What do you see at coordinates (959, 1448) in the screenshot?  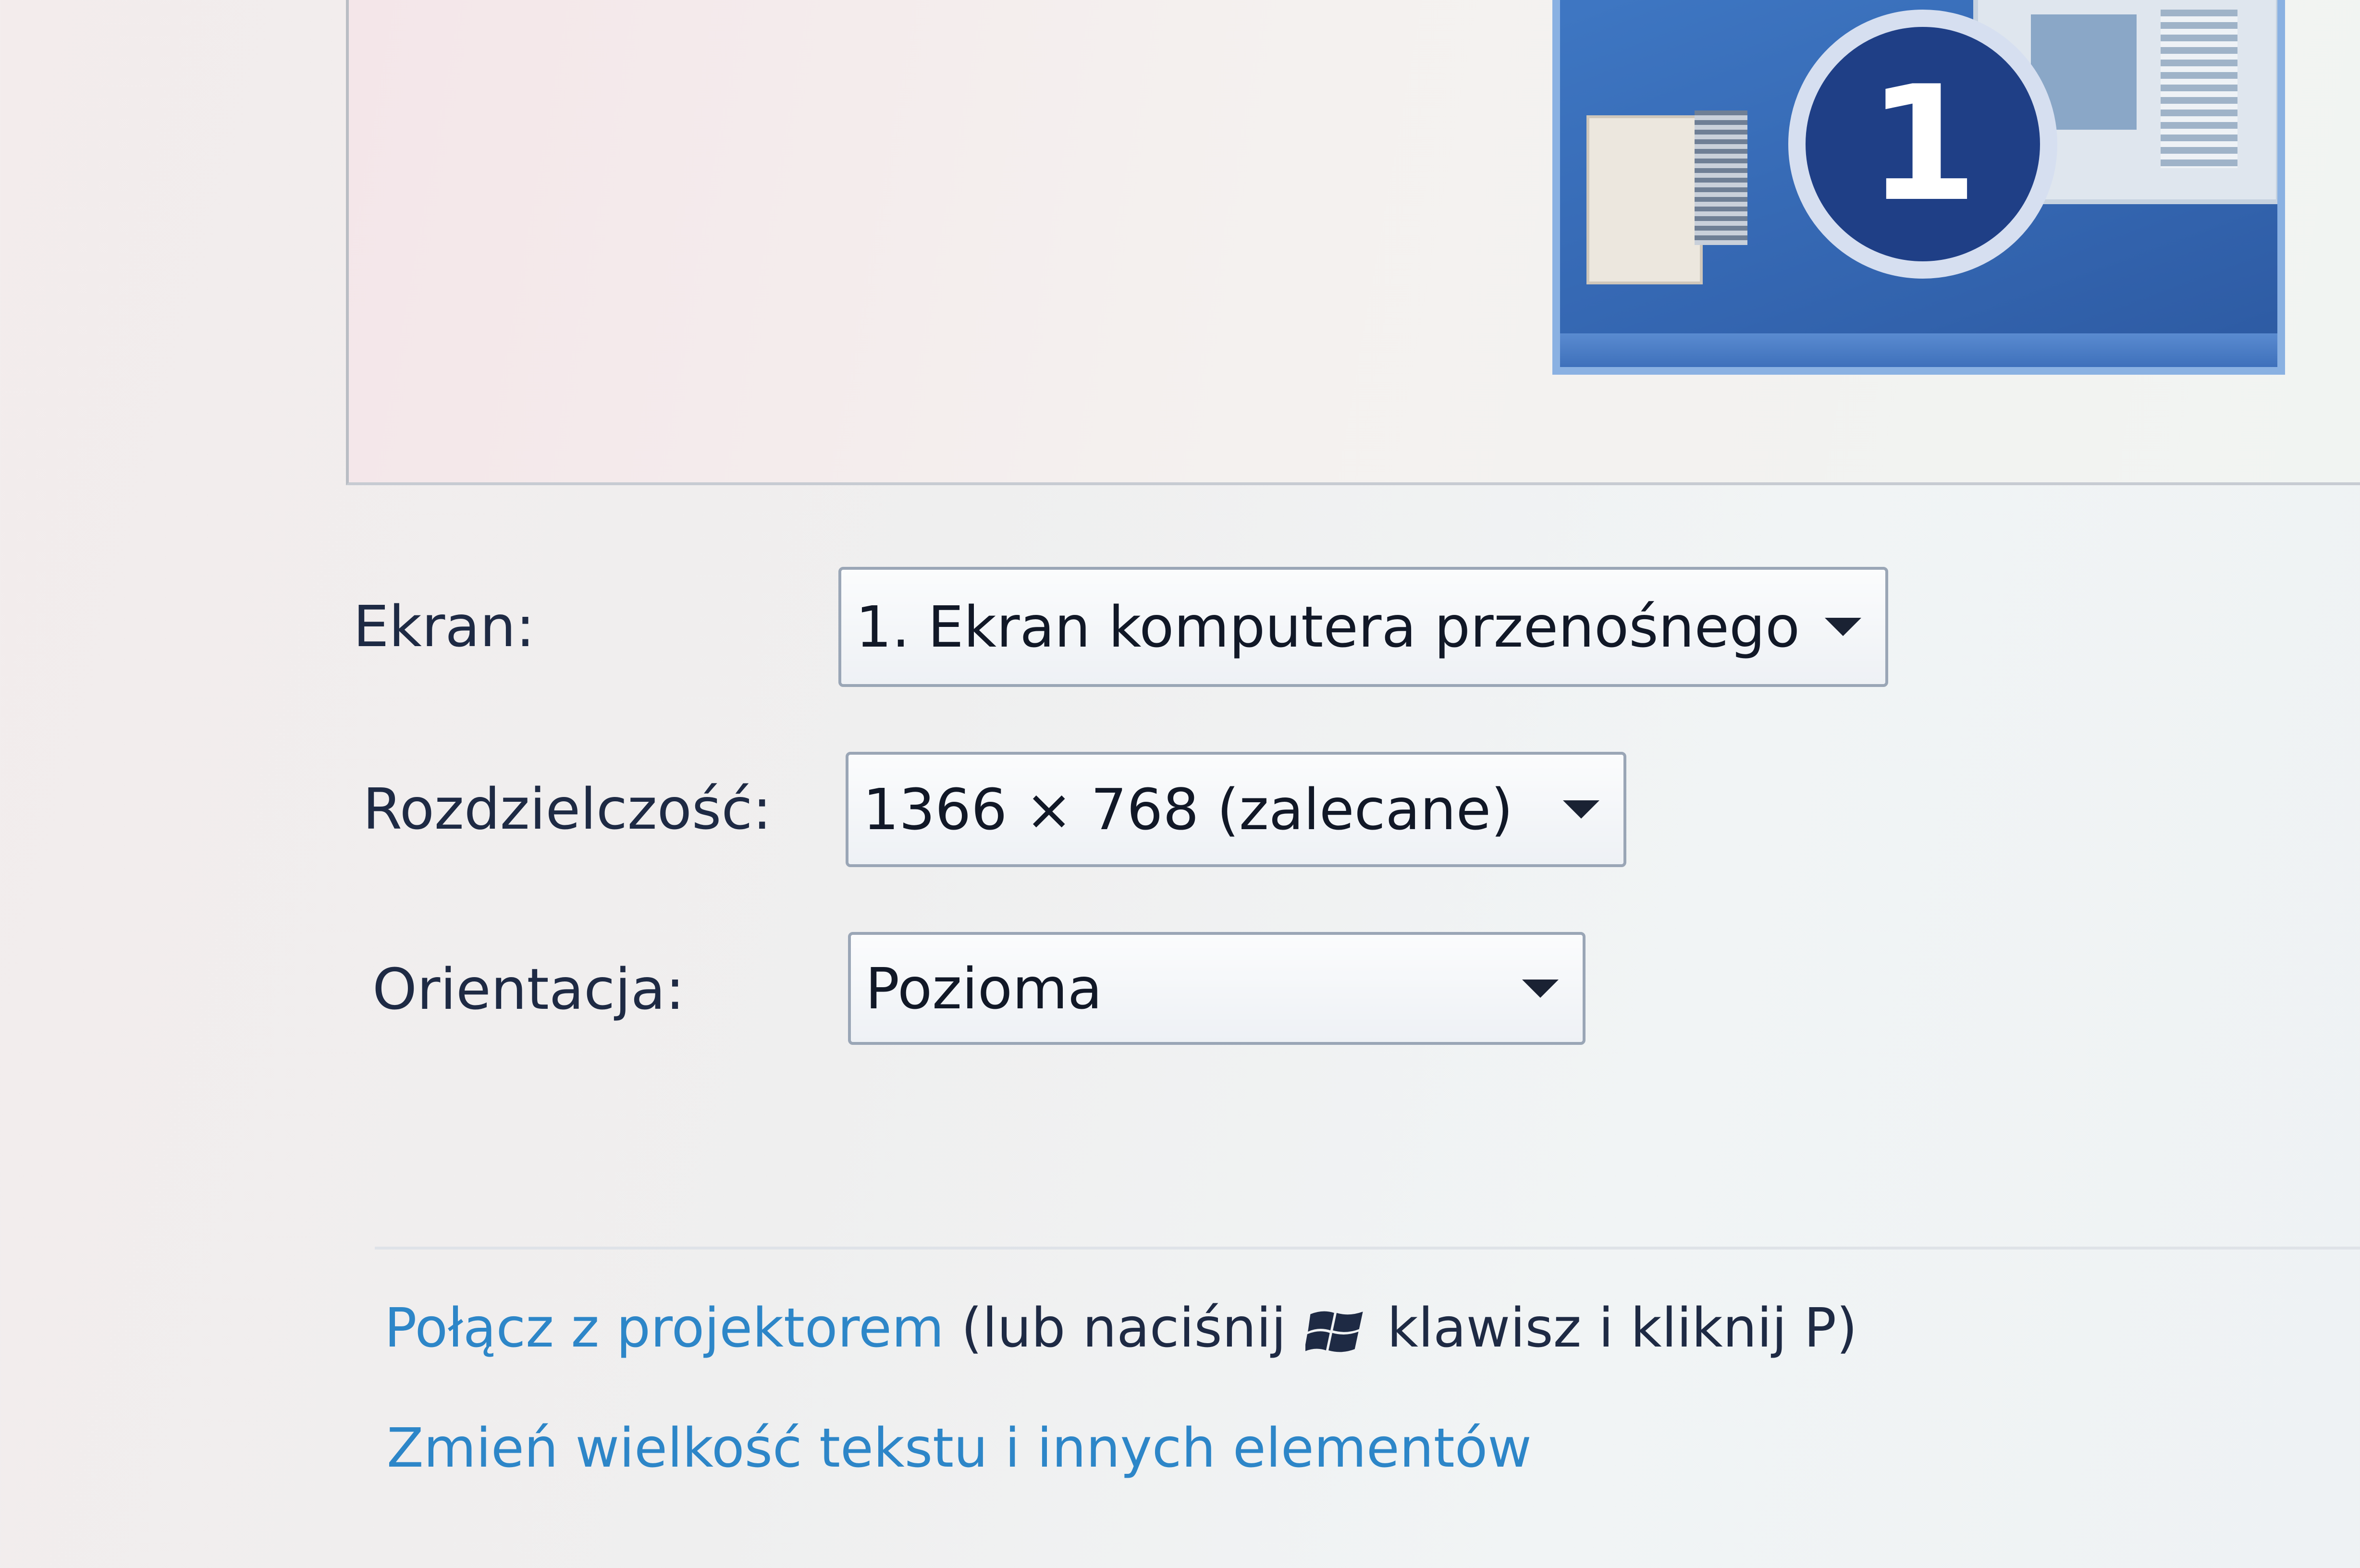 I see `change-text-size-link: Zmień wielkość tekstu i innych elementów` at bounding box center [959, 1448].